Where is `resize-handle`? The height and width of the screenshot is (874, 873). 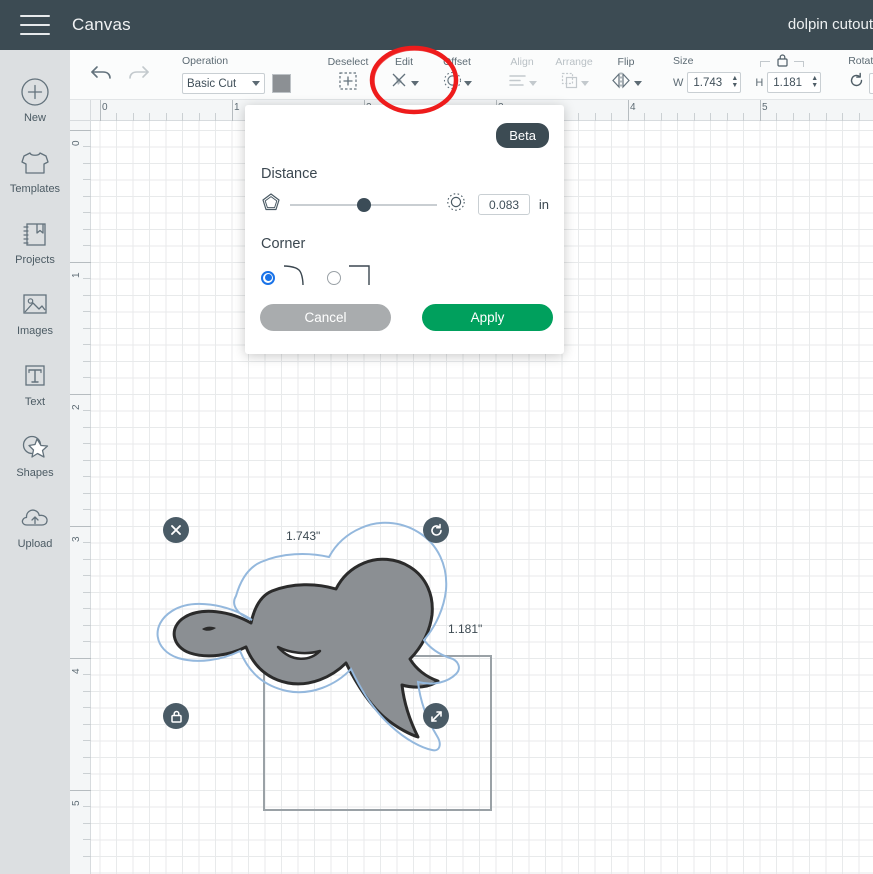
resize-handle is located at coordinates (436, 716).